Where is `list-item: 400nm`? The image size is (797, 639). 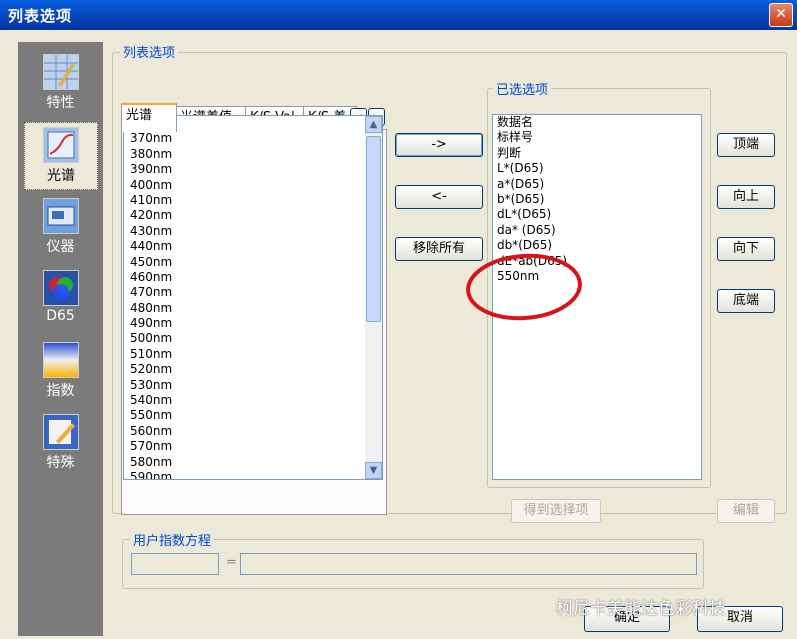 list-item: 400nm is located at coordinates (253, 185).